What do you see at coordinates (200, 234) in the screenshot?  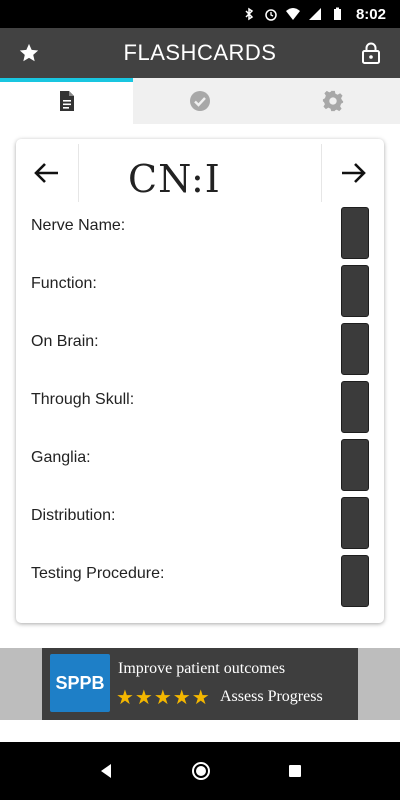 I see `field-row: Nerve Name:` at bounding box center [200, 234].